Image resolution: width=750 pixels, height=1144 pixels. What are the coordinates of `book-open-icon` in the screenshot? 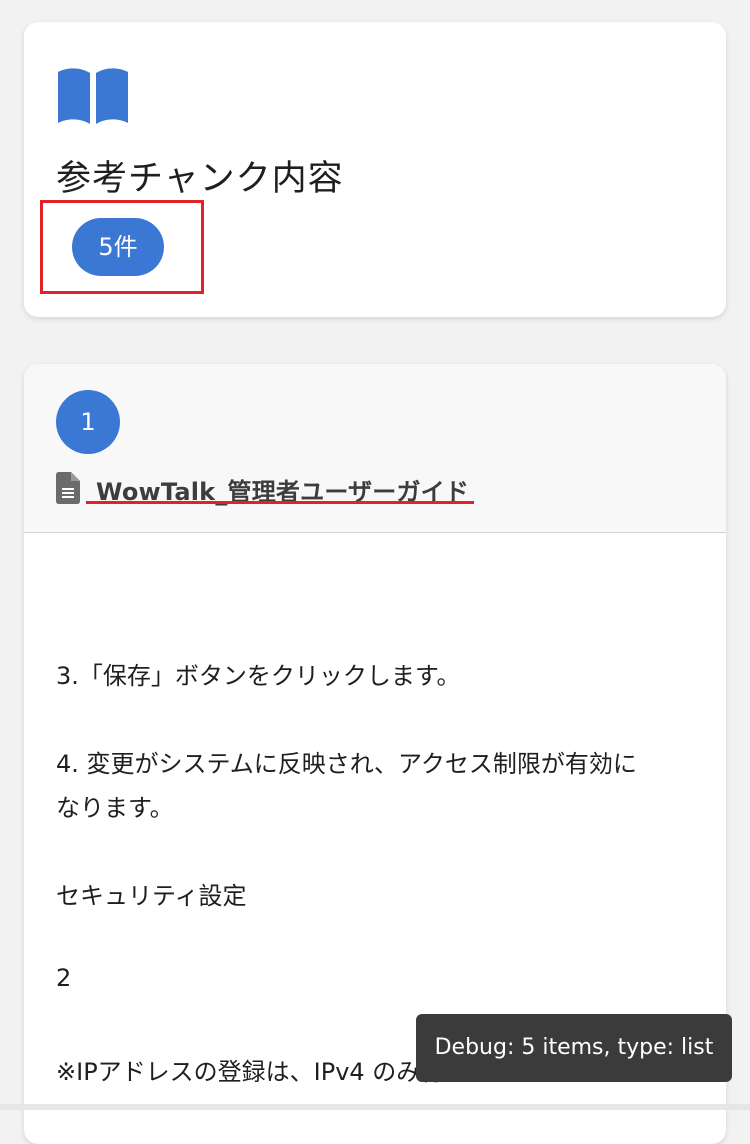 It's located at (93, 96).